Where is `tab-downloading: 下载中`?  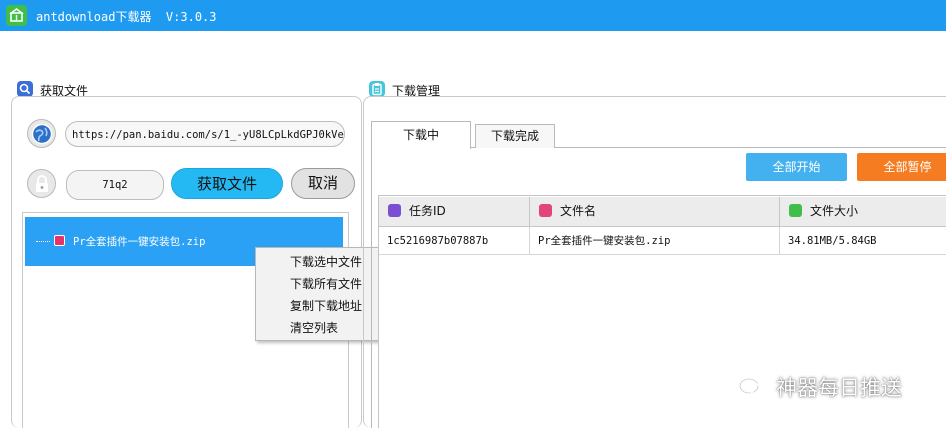
tab-downloading: 下载中 is located at coordinates (421, 135).